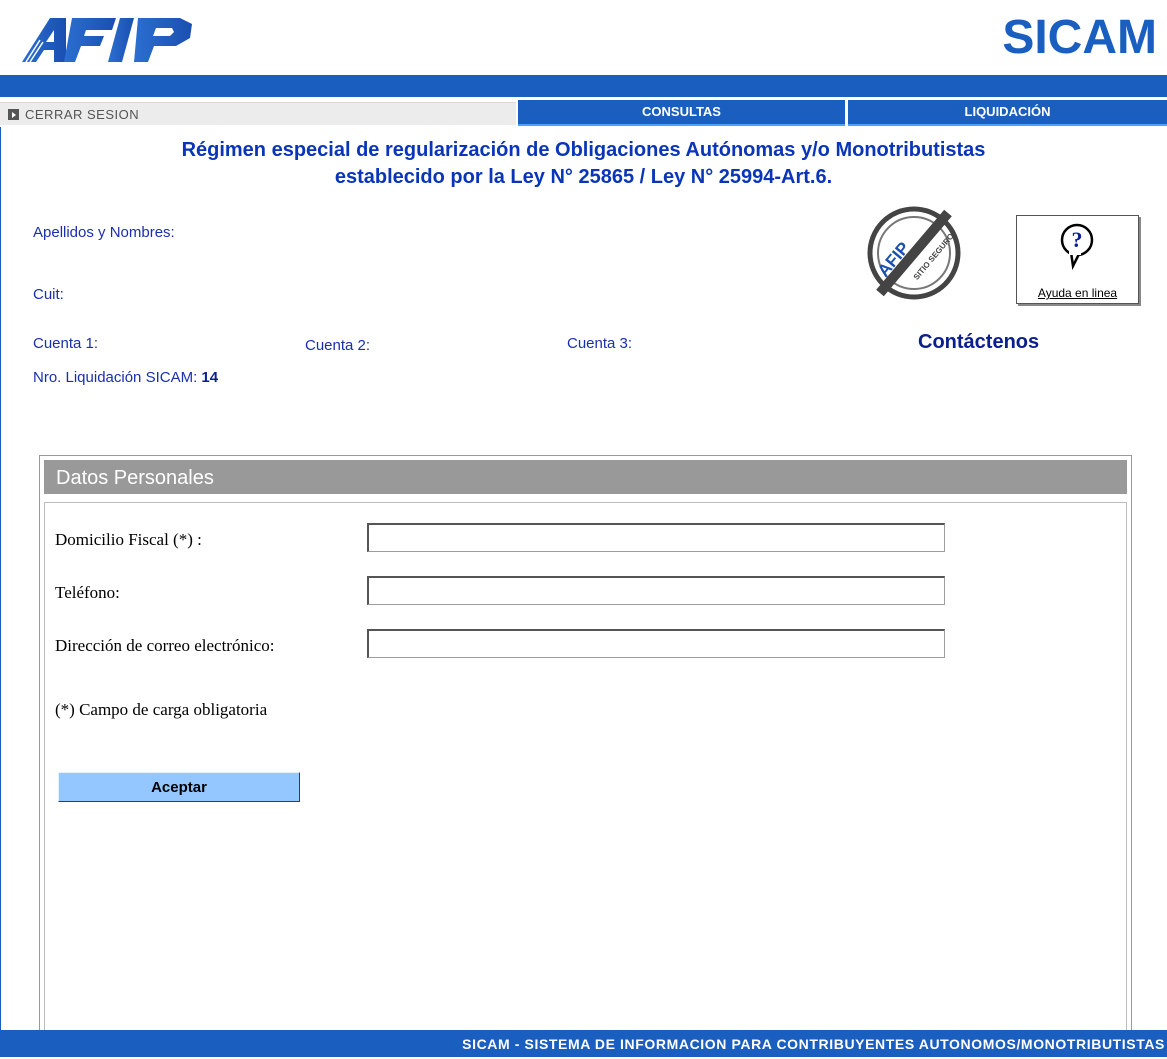 The width and height of the screenshot is (1167, 1059). What do you see at coordinates (128, 539) in the screenshot?
I see `domicilio-label: Domicilio Fiscal (*) :` at bounding box center [128, 539].